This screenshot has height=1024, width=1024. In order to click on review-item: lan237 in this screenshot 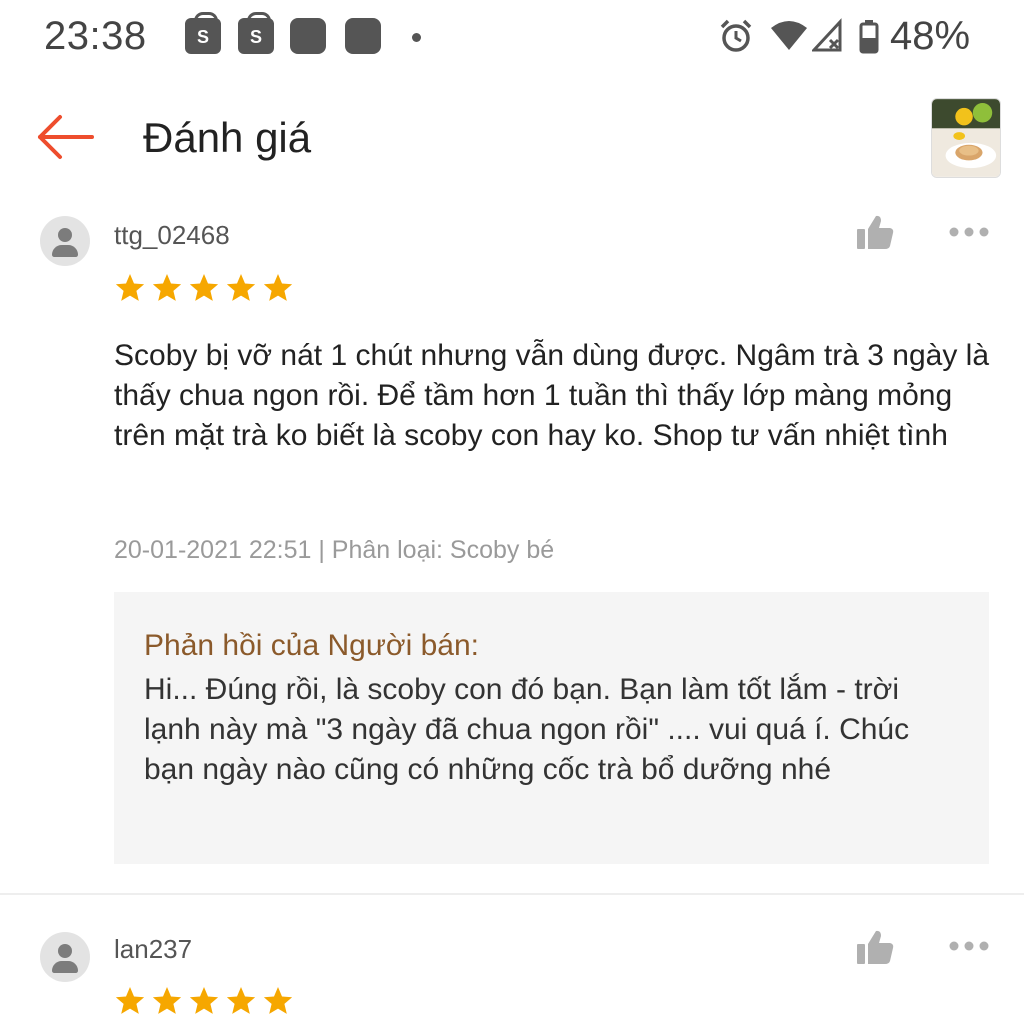, I will do `click(512, 960)`.